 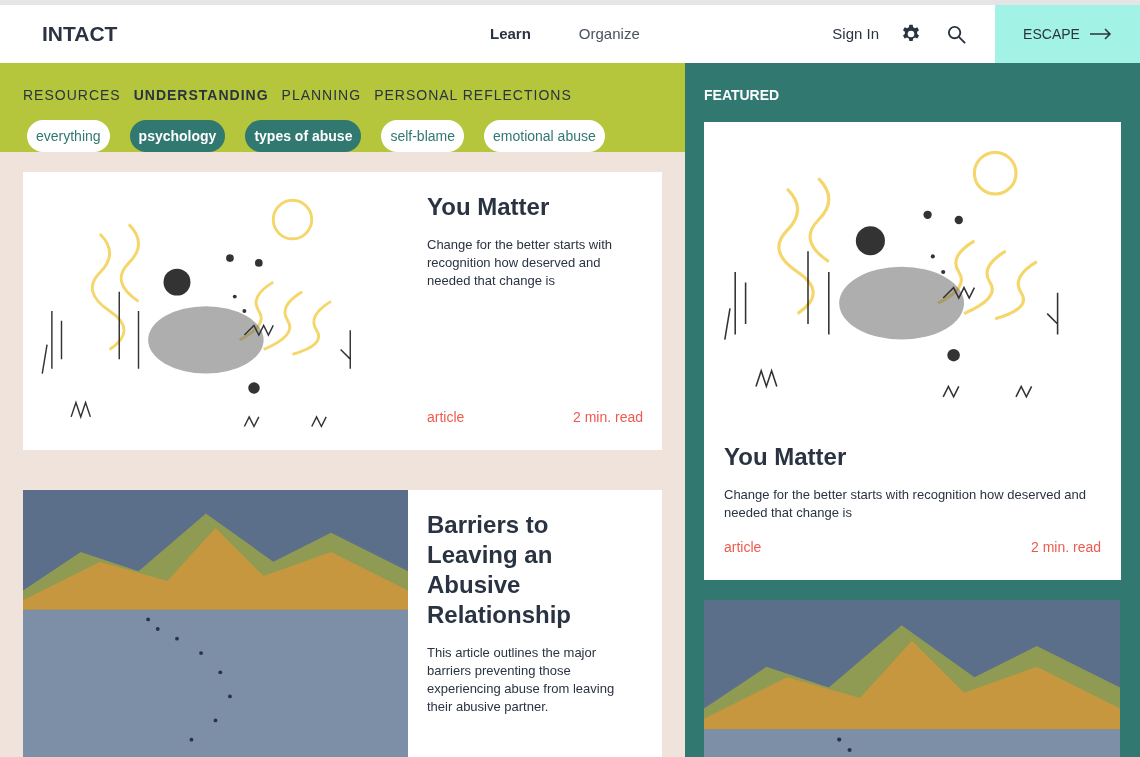 What do you see at coordinates (544, 136) in the screenshot?
I see `tag-chip: emotional abuse` at bounding box center [544, 136].